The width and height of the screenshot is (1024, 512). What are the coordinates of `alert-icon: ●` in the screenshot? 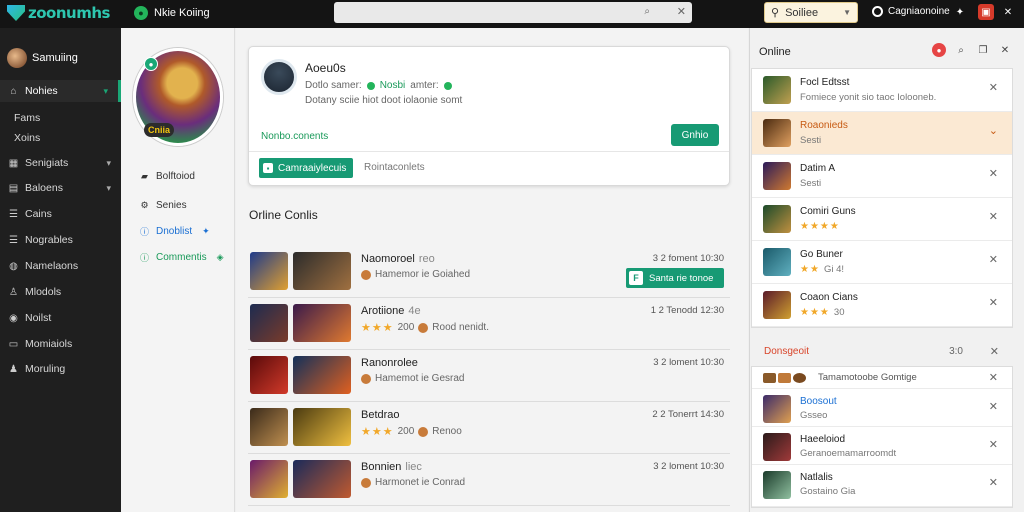 It's located at (939, 50).